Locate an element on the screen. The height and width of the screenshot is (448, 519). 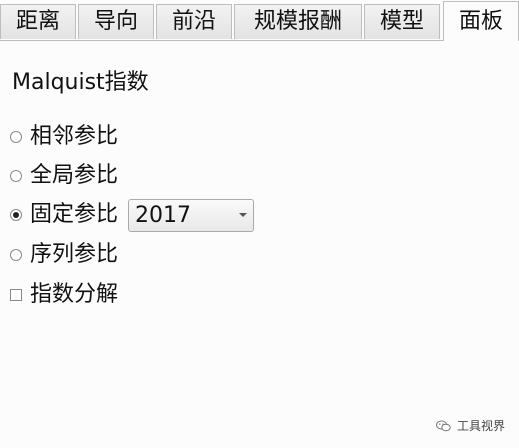
radio-label: 序列参比 is located at coordinates (74, 254).